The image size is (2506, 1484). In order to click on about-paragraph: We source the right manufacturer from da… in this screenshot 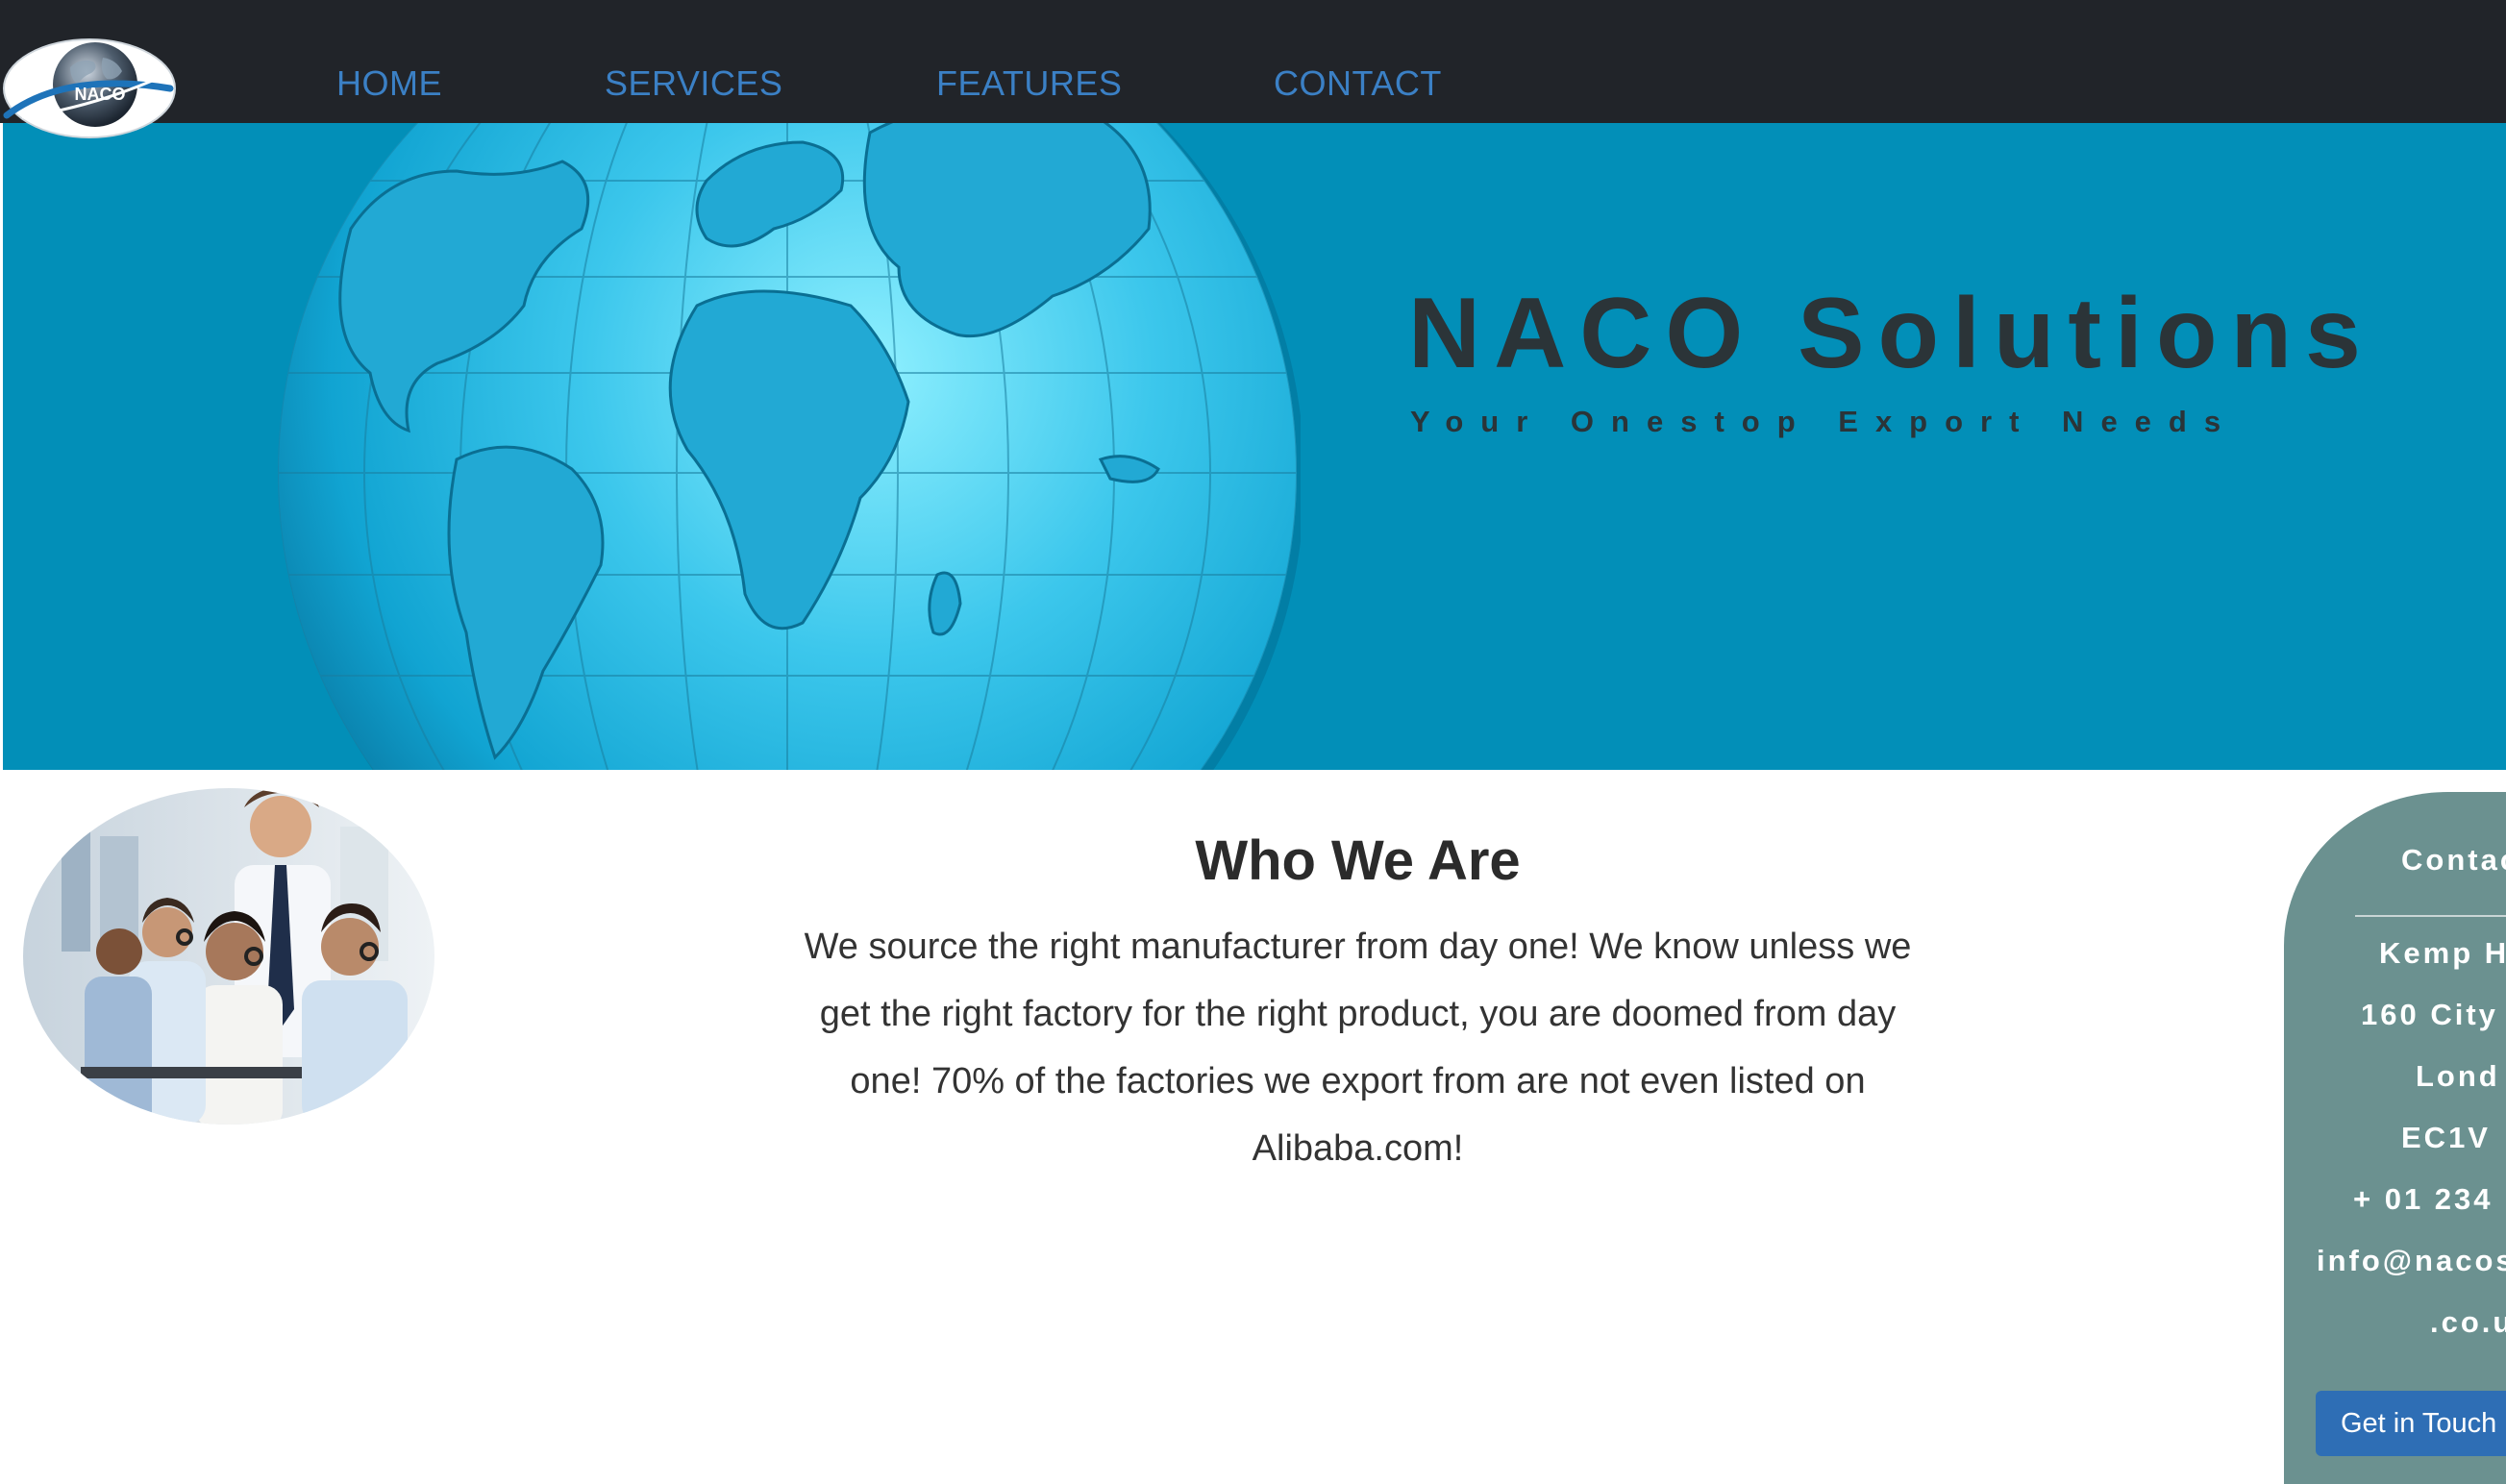, I will do `click(1358, 1048)`.